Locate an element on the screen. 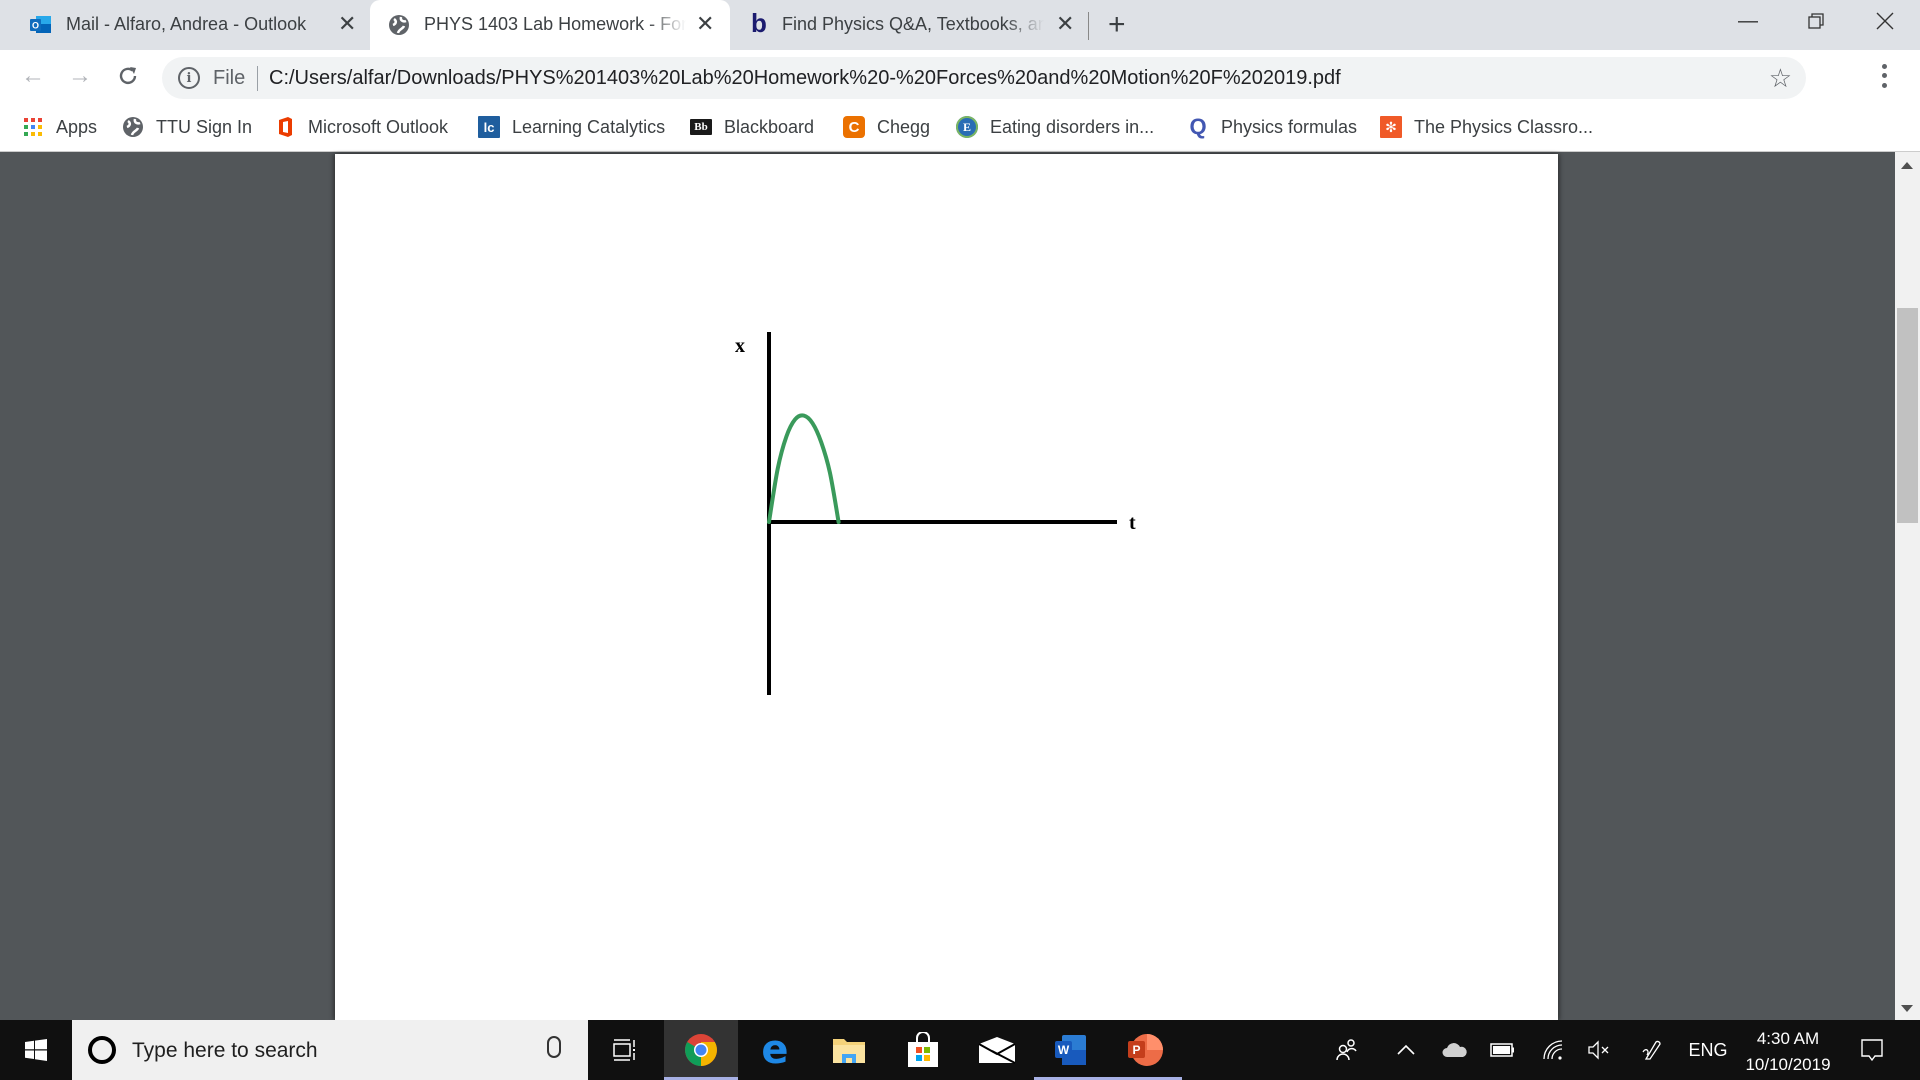 The image size is (1920, 1080). cortana-icon is located at coordinates (102, 1050).